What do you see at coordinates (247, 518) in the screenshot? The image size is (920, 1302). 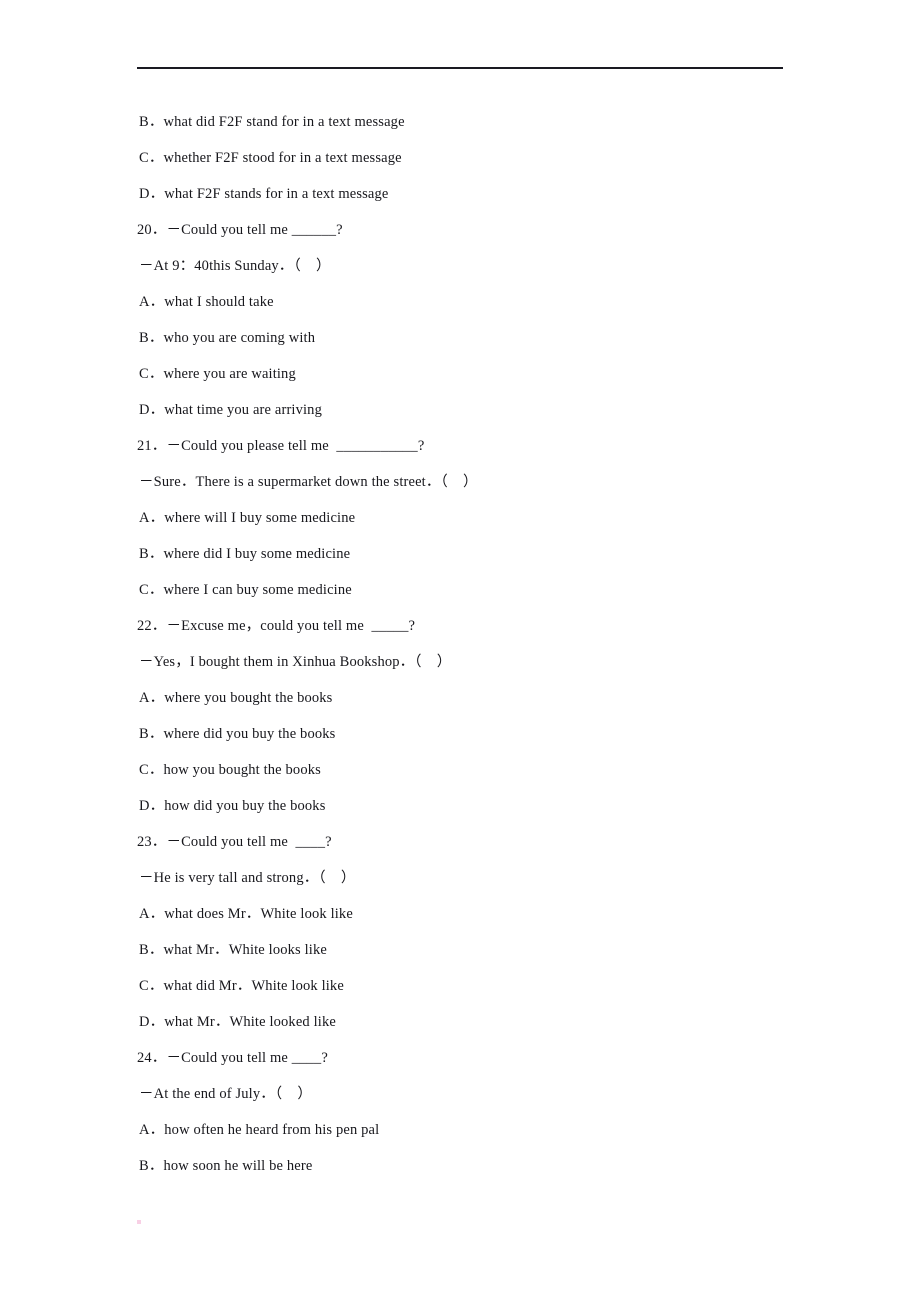 I see `answer-option: A．where will I buy some medicine` at bounding box center [247, 518].